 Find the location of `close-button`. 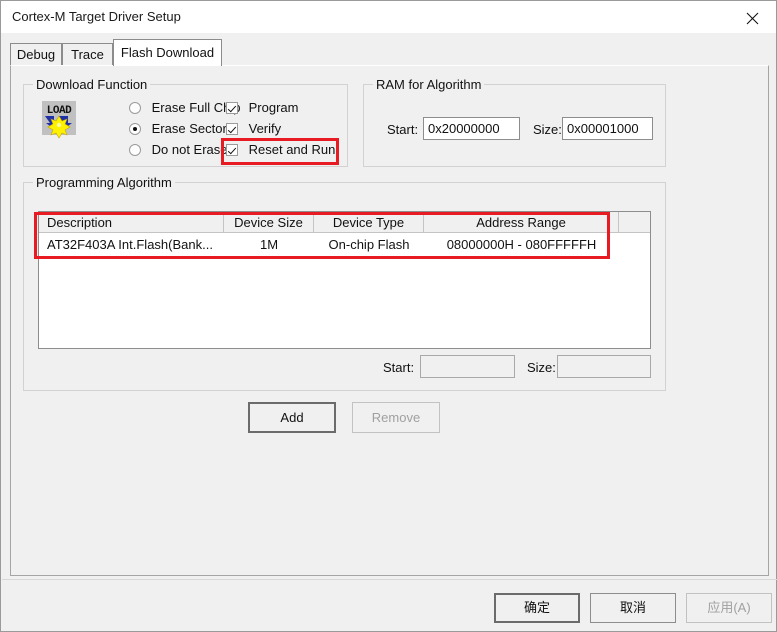

close-button is located at coordinates (753, 16).